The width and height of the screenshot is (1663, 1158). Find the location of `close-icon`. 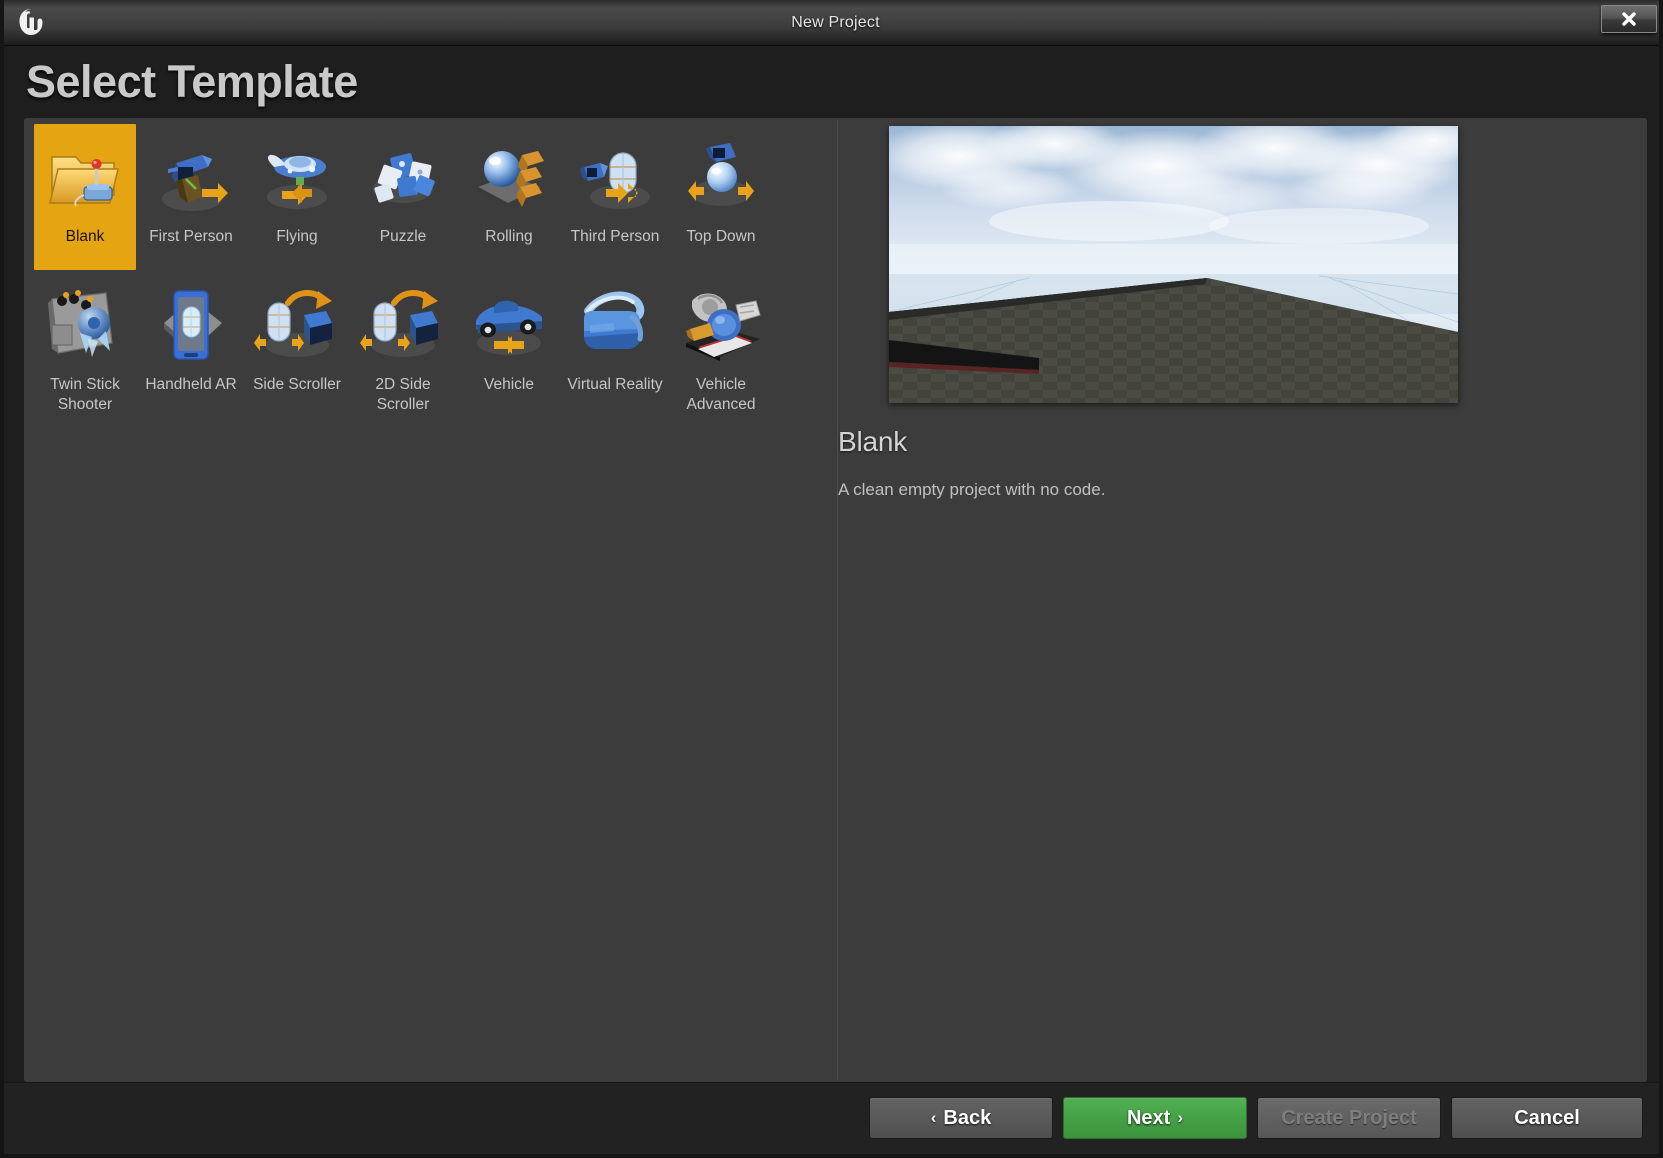

close-icon is located at coordinates (1629, 19).